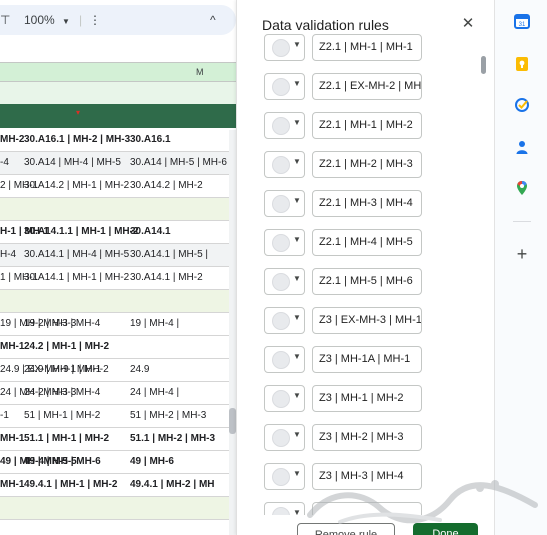 The image size is (547, 535). Describe the element at coordinates (152, 462) in the screenshot. I see `sheet-cell: 49 | MH-6` at that location.